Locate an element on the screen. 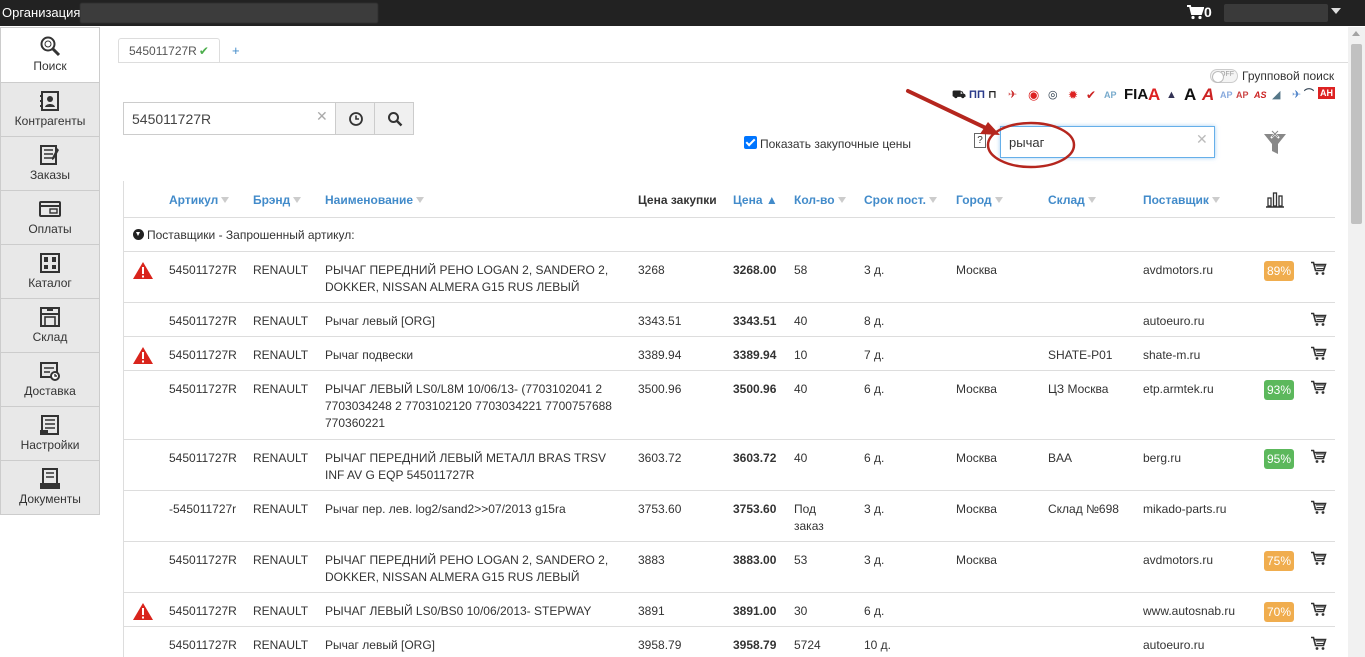 The height and width of the screenshot is (657, 1365). brand-logo: ◎ is located at coordinates (1053, 95).